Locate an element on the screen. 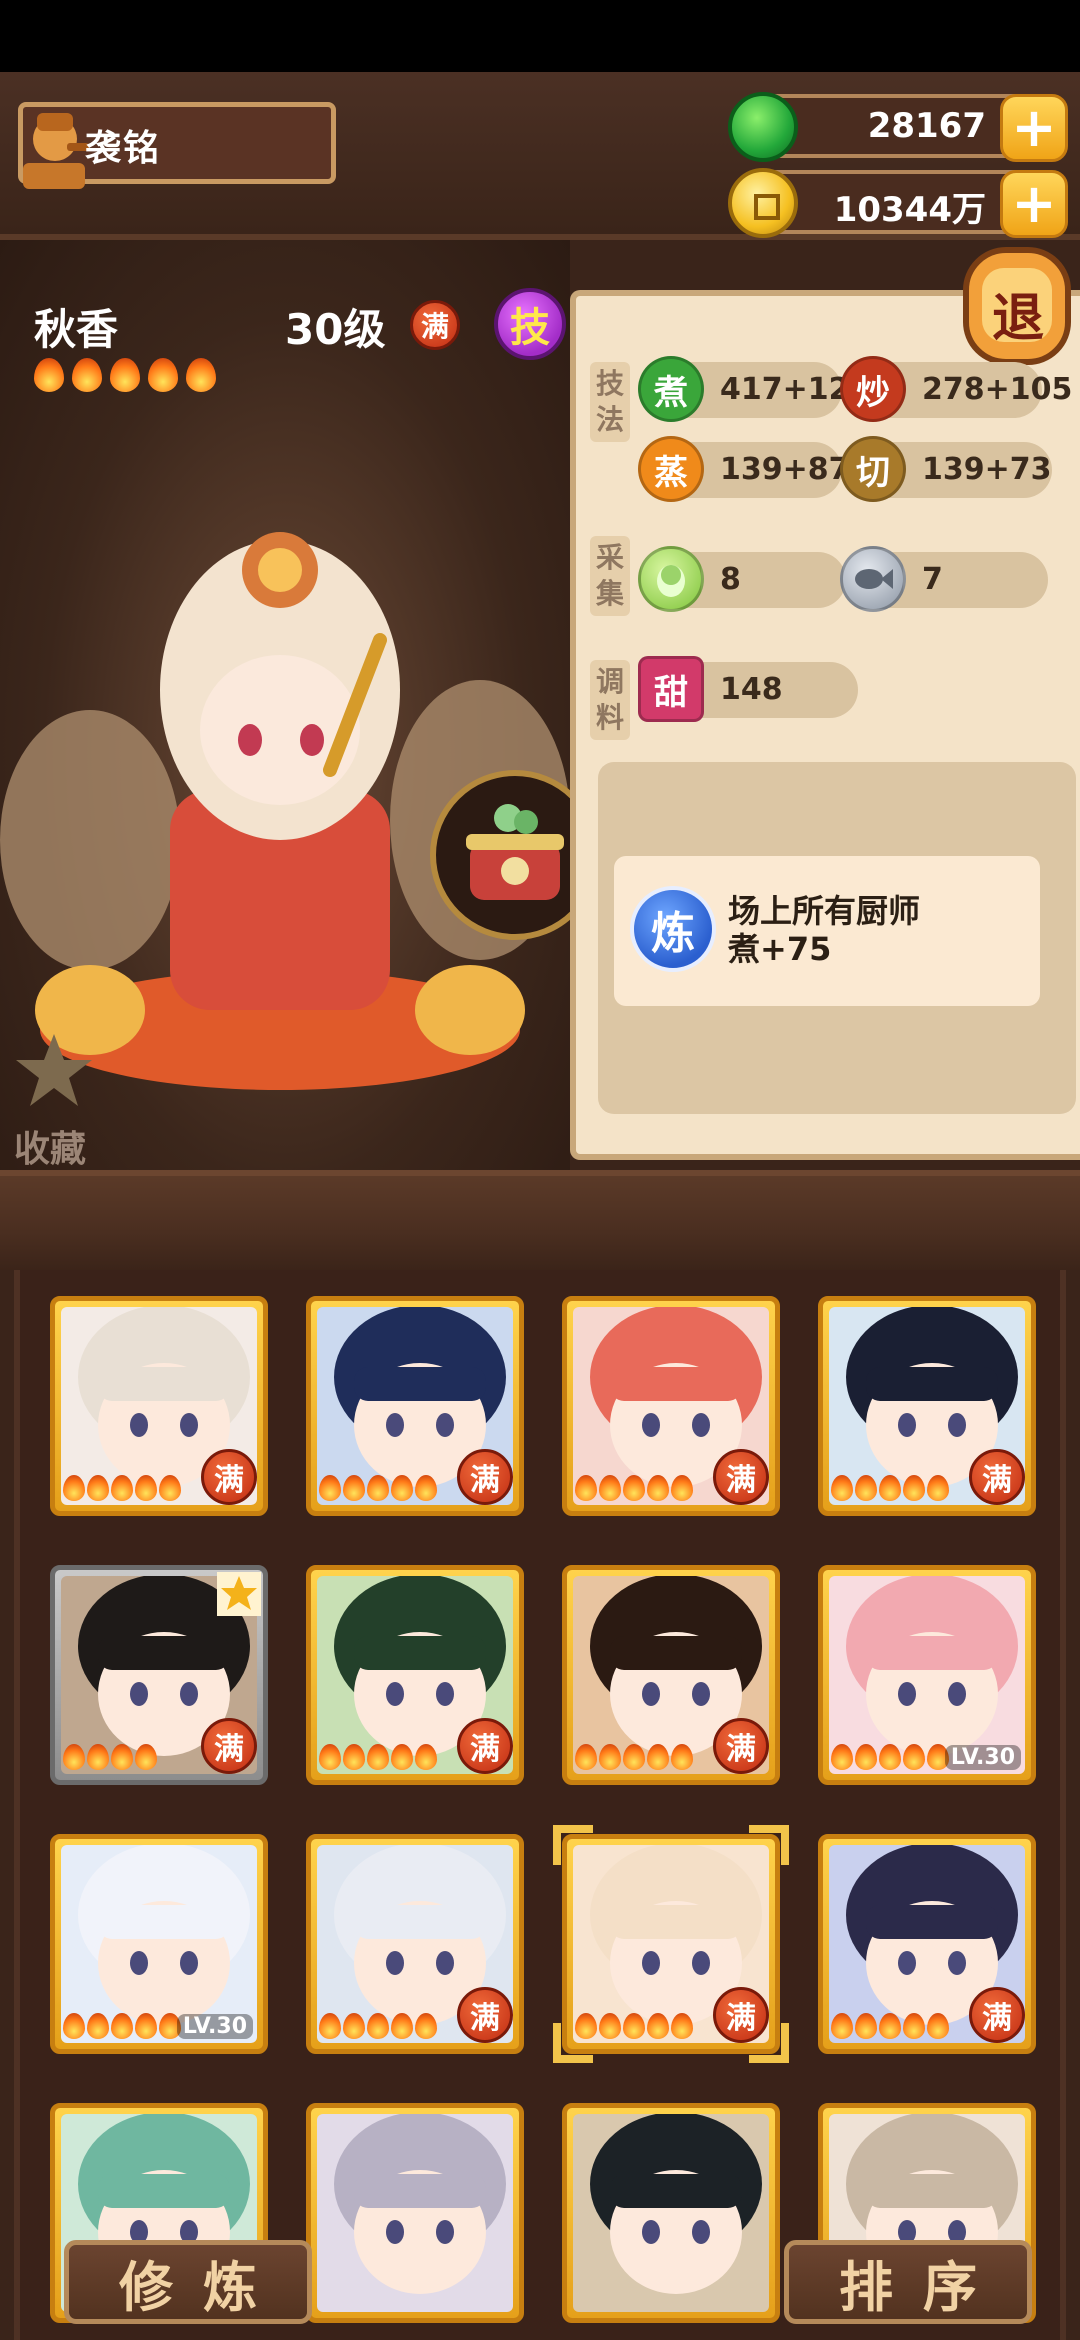  coin-counter: 10344万 + is located at coordinates (898, 203).